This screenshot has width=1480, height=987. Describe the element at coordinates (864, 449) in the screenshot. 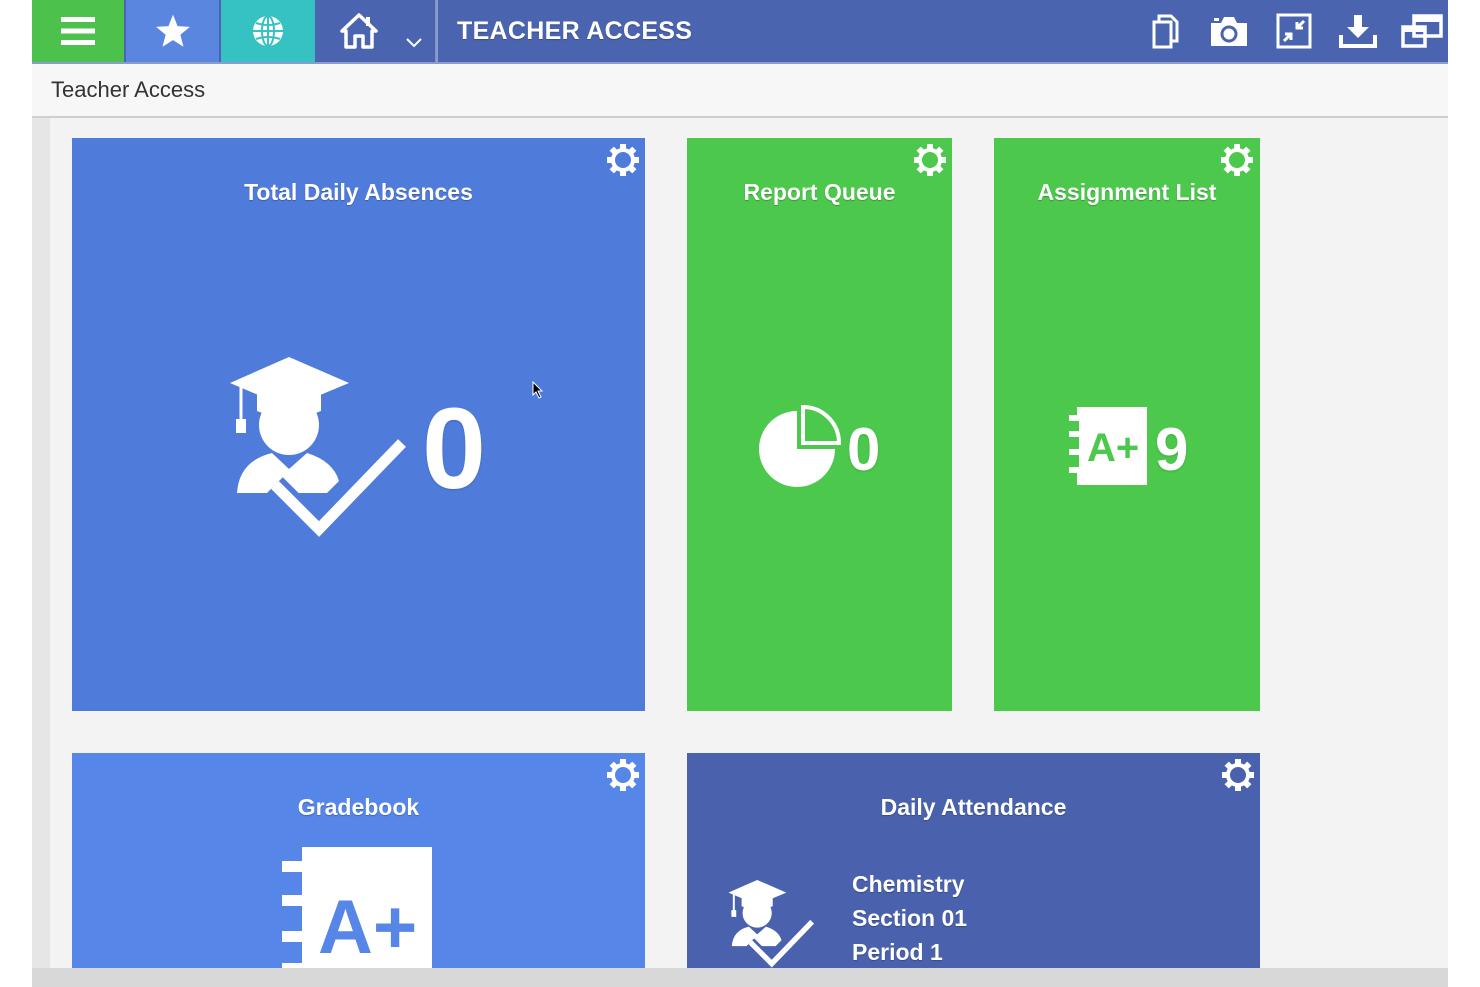

I see `report-queue-count: 0` at that location.